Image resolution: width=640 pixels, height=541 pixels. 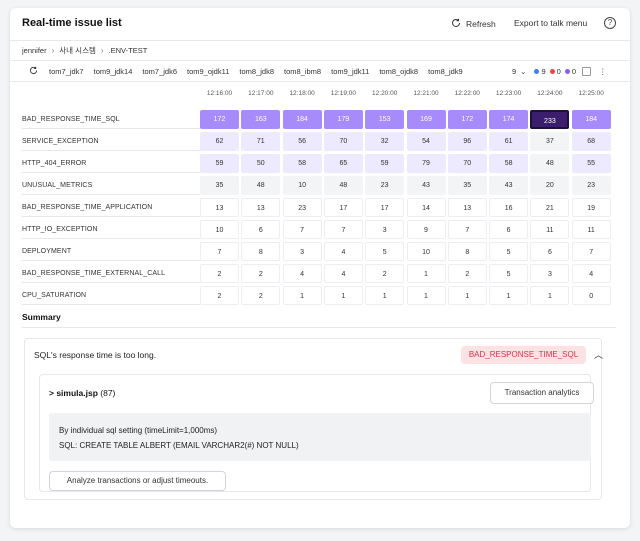 What do you see at coordinates (598, 354) in the screenshot?
I see `chevron-up-icon: ︿` at bounding box center [598, 354].